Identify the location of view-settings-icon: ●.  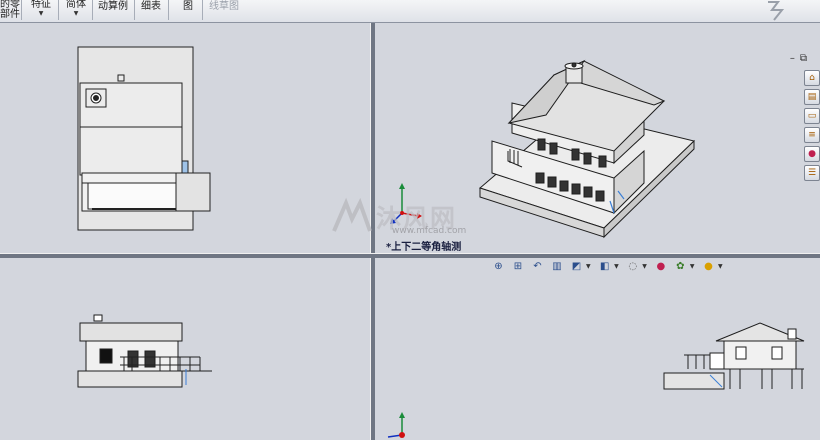
(708, 266).